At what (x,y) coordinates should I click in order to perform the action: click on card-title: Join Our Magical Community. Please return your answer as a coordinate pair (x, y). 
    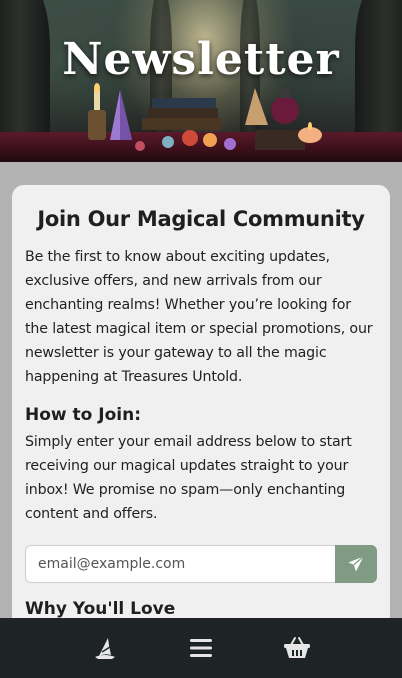
    Looking at the image, I should click on (201, 219).